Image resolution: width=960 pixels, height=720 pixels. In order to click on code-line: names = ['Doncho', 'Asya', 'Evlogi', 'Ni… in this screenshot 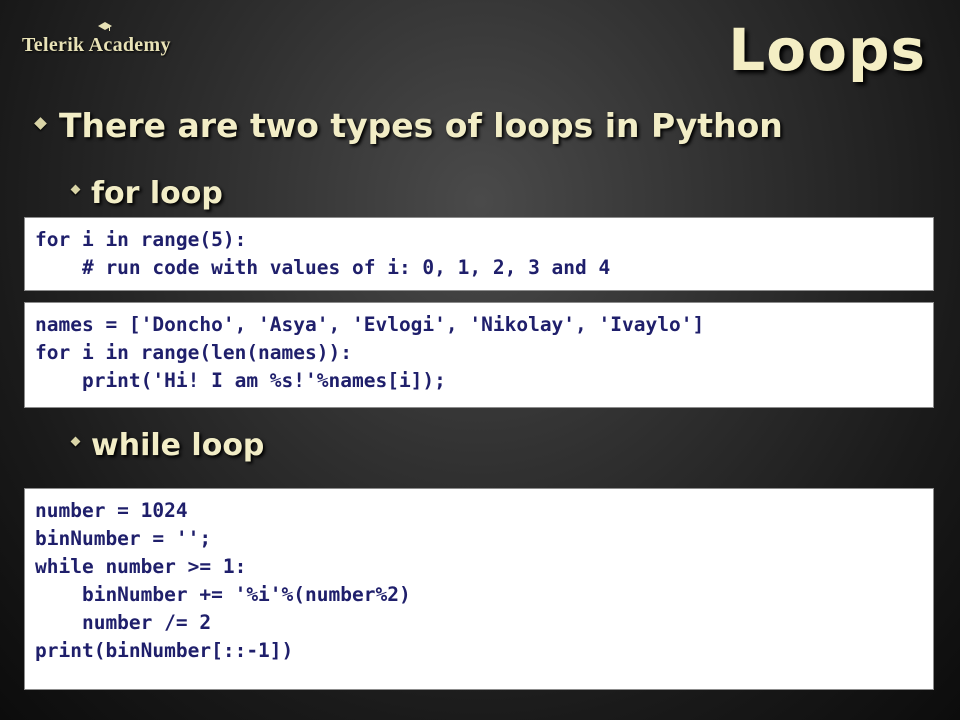, I will do `click(370, 324)`.